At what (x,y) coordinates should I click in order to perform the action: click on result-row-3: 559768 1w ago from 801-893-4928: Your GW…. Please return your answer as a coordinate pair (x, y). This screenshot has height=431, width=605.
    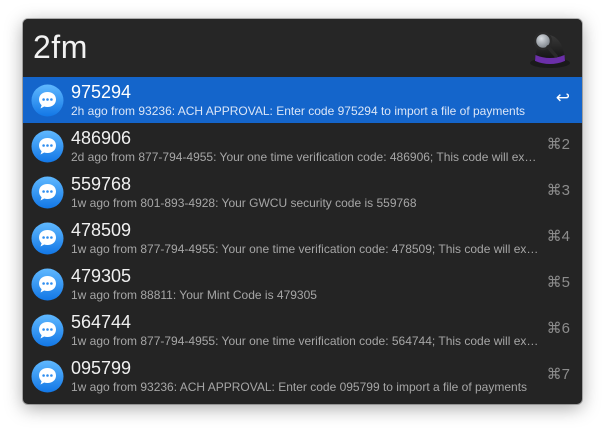
    Looking at the image, I should click on (302, 192).